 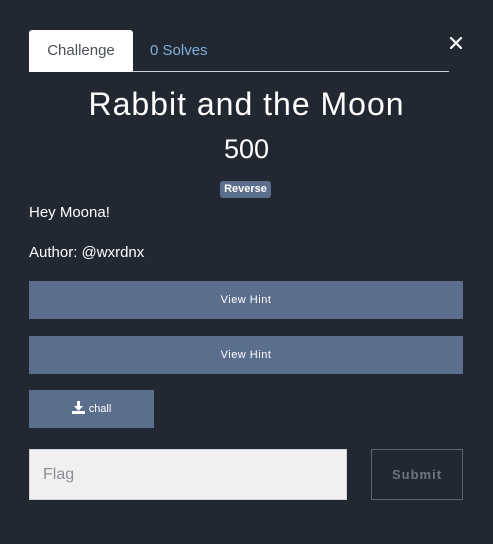 I want to click on download-file-button: chall, so click(x=91, y=409).